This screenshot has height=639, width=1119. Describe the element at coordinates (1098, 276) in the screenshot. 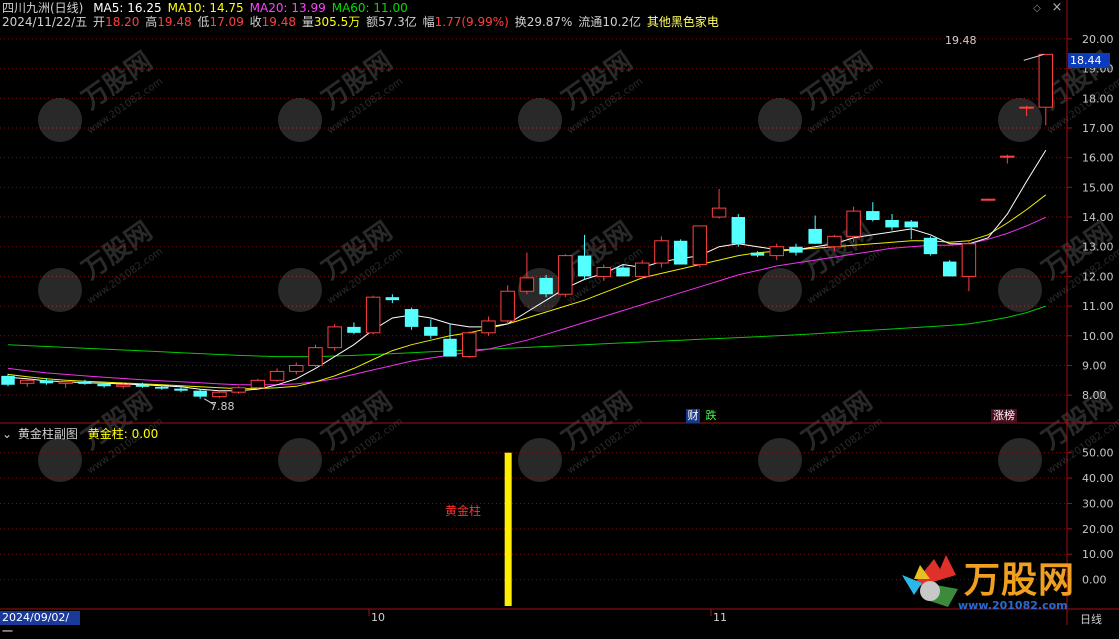

I see `price-tick-label: 12.00` at that location.